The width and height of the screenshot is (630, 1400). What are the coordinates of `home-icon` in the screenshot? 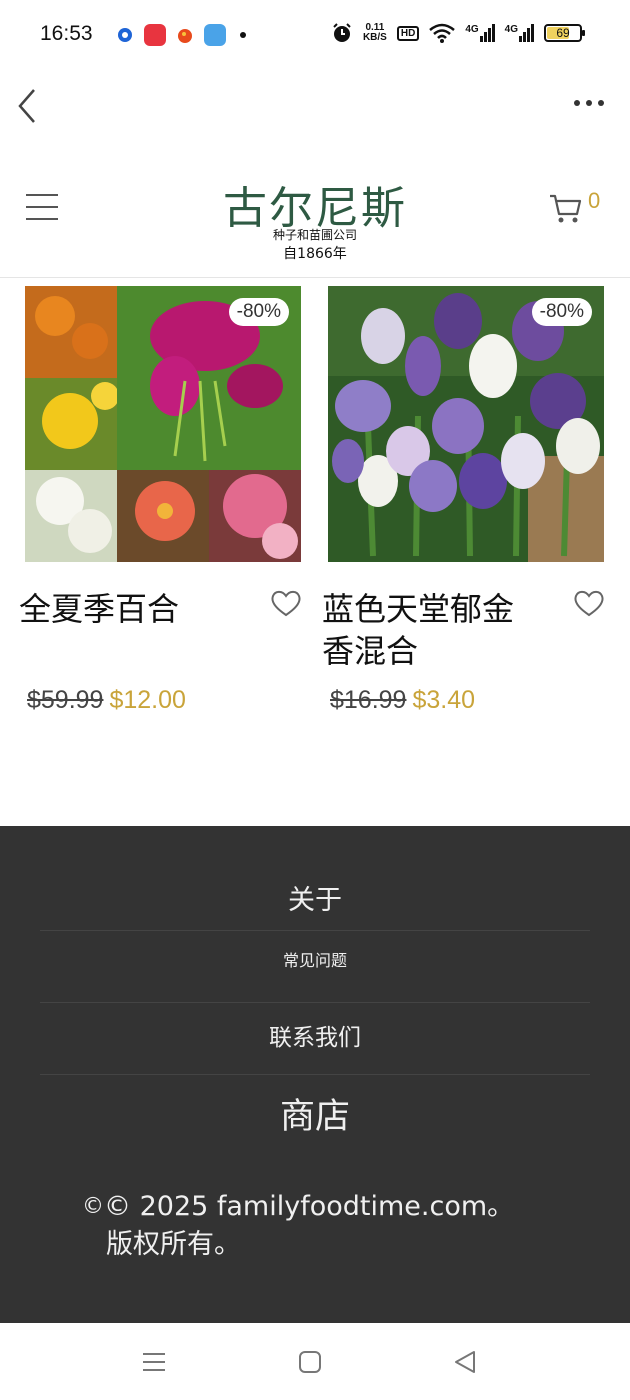 It's located at (310, 1362).